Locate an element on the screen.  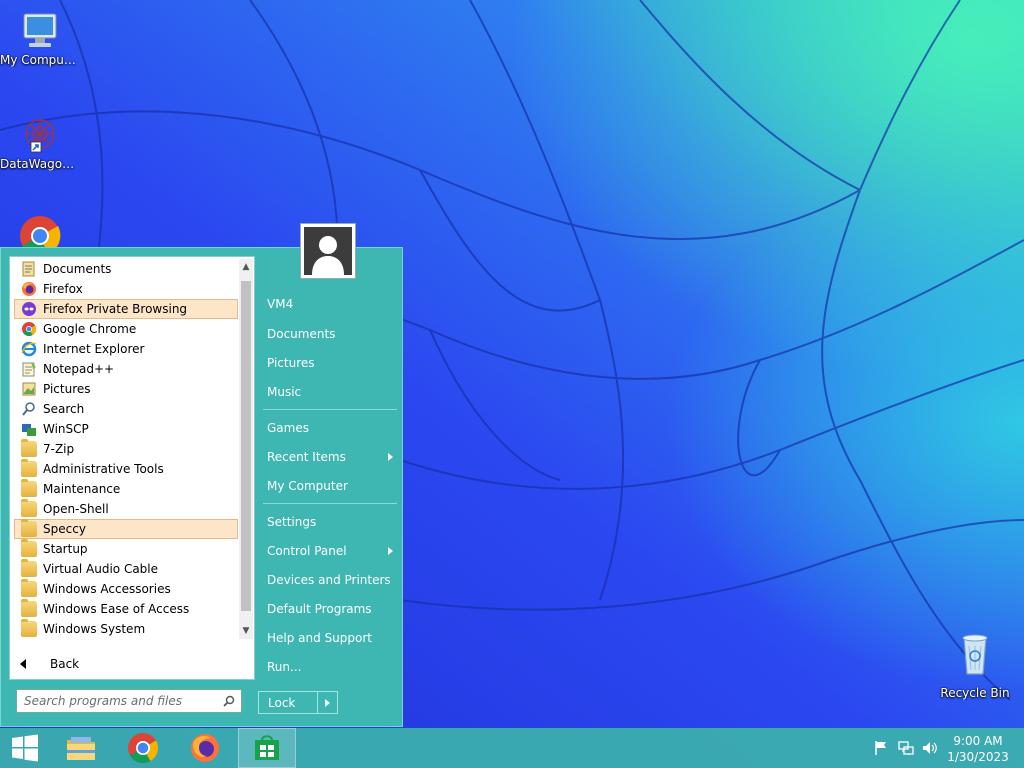
windows-logo-icon is located at coordinates (25, 748).